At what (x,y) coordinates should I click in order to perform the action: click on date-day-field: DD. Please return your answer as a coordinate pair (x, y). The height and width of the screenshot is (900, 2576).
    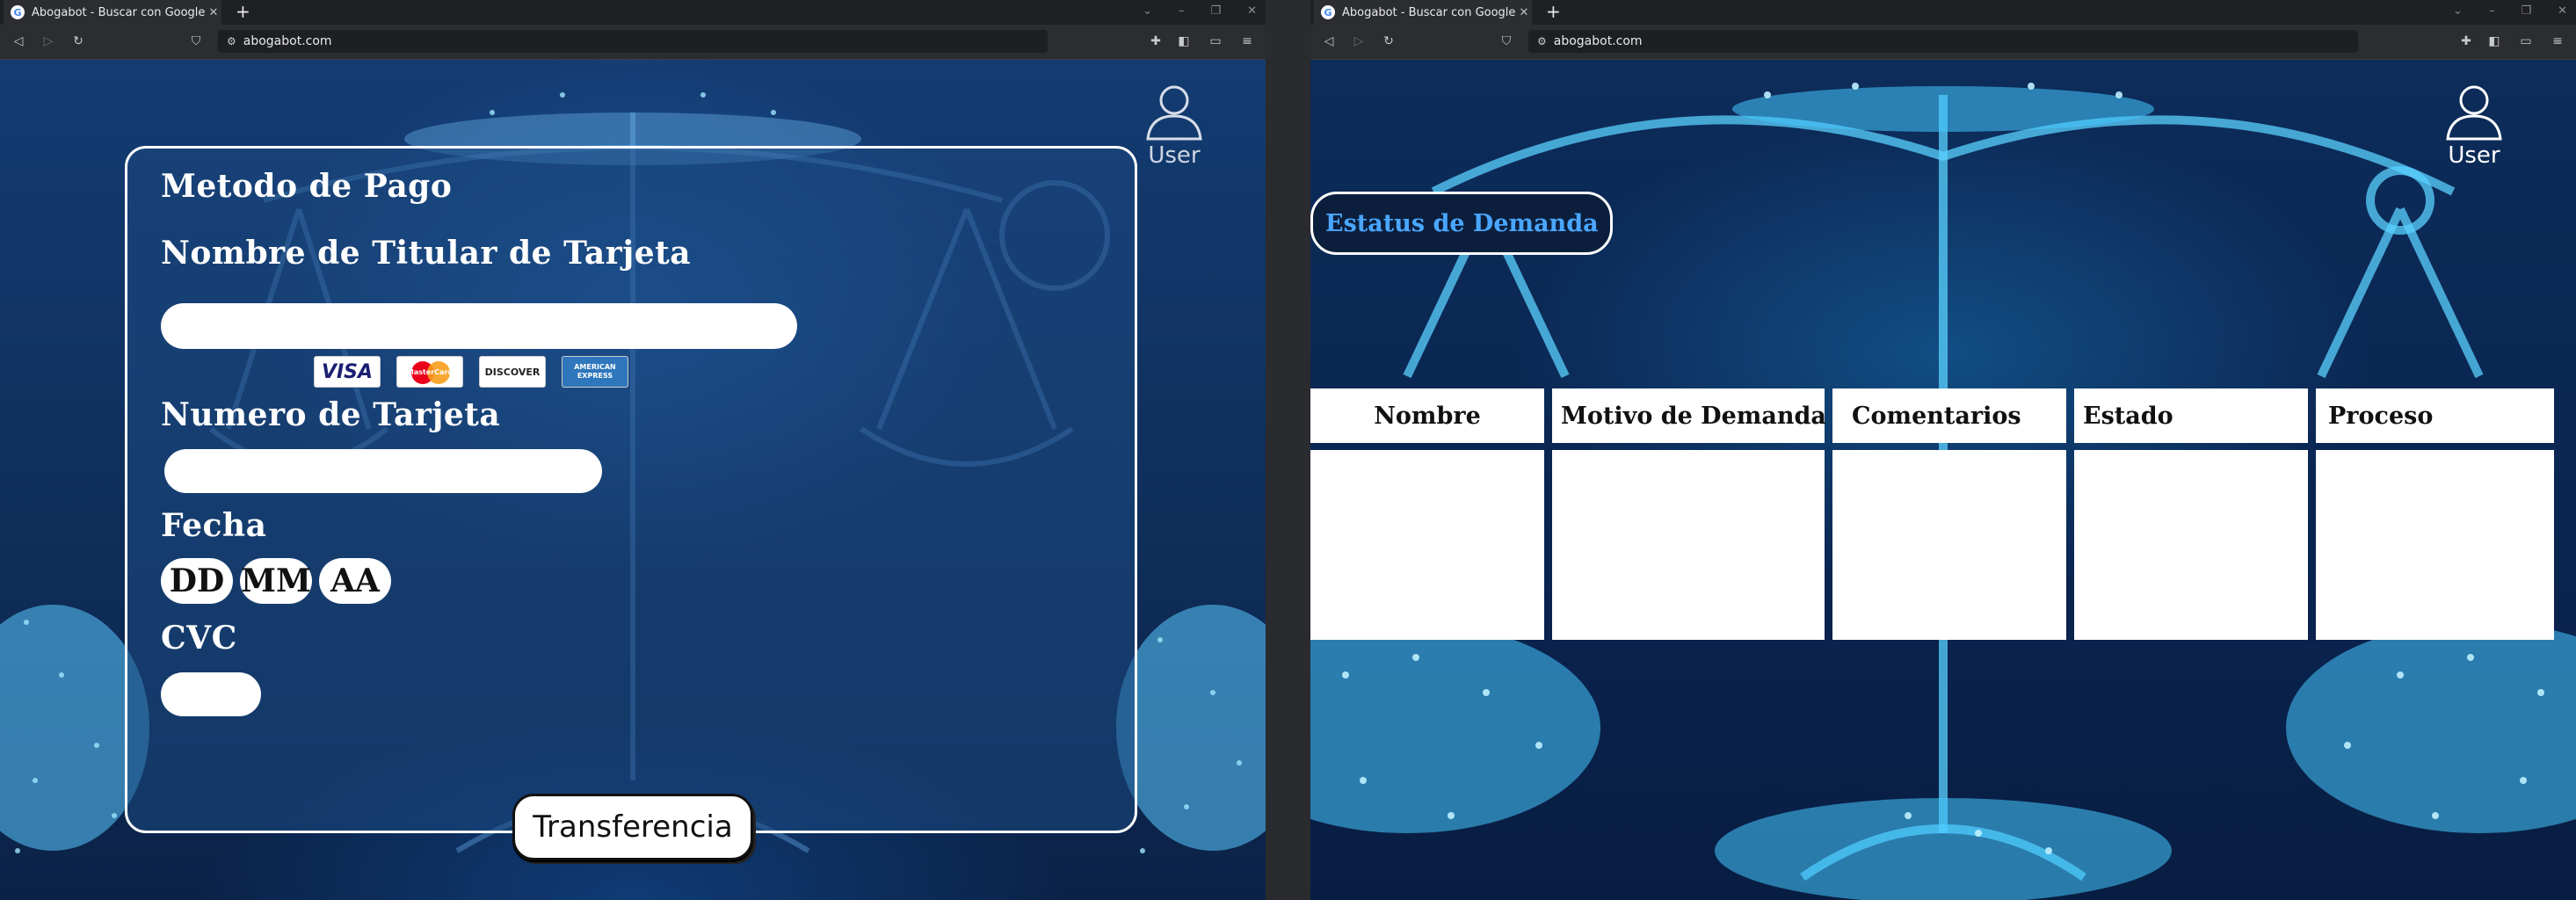
    Looking at the image, I should click on (197, 581).